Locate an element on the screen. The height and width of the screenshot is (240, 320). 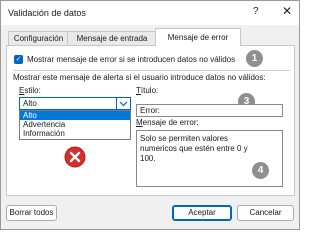
style-option-informacion: Información is located at coordinates (75, 133).